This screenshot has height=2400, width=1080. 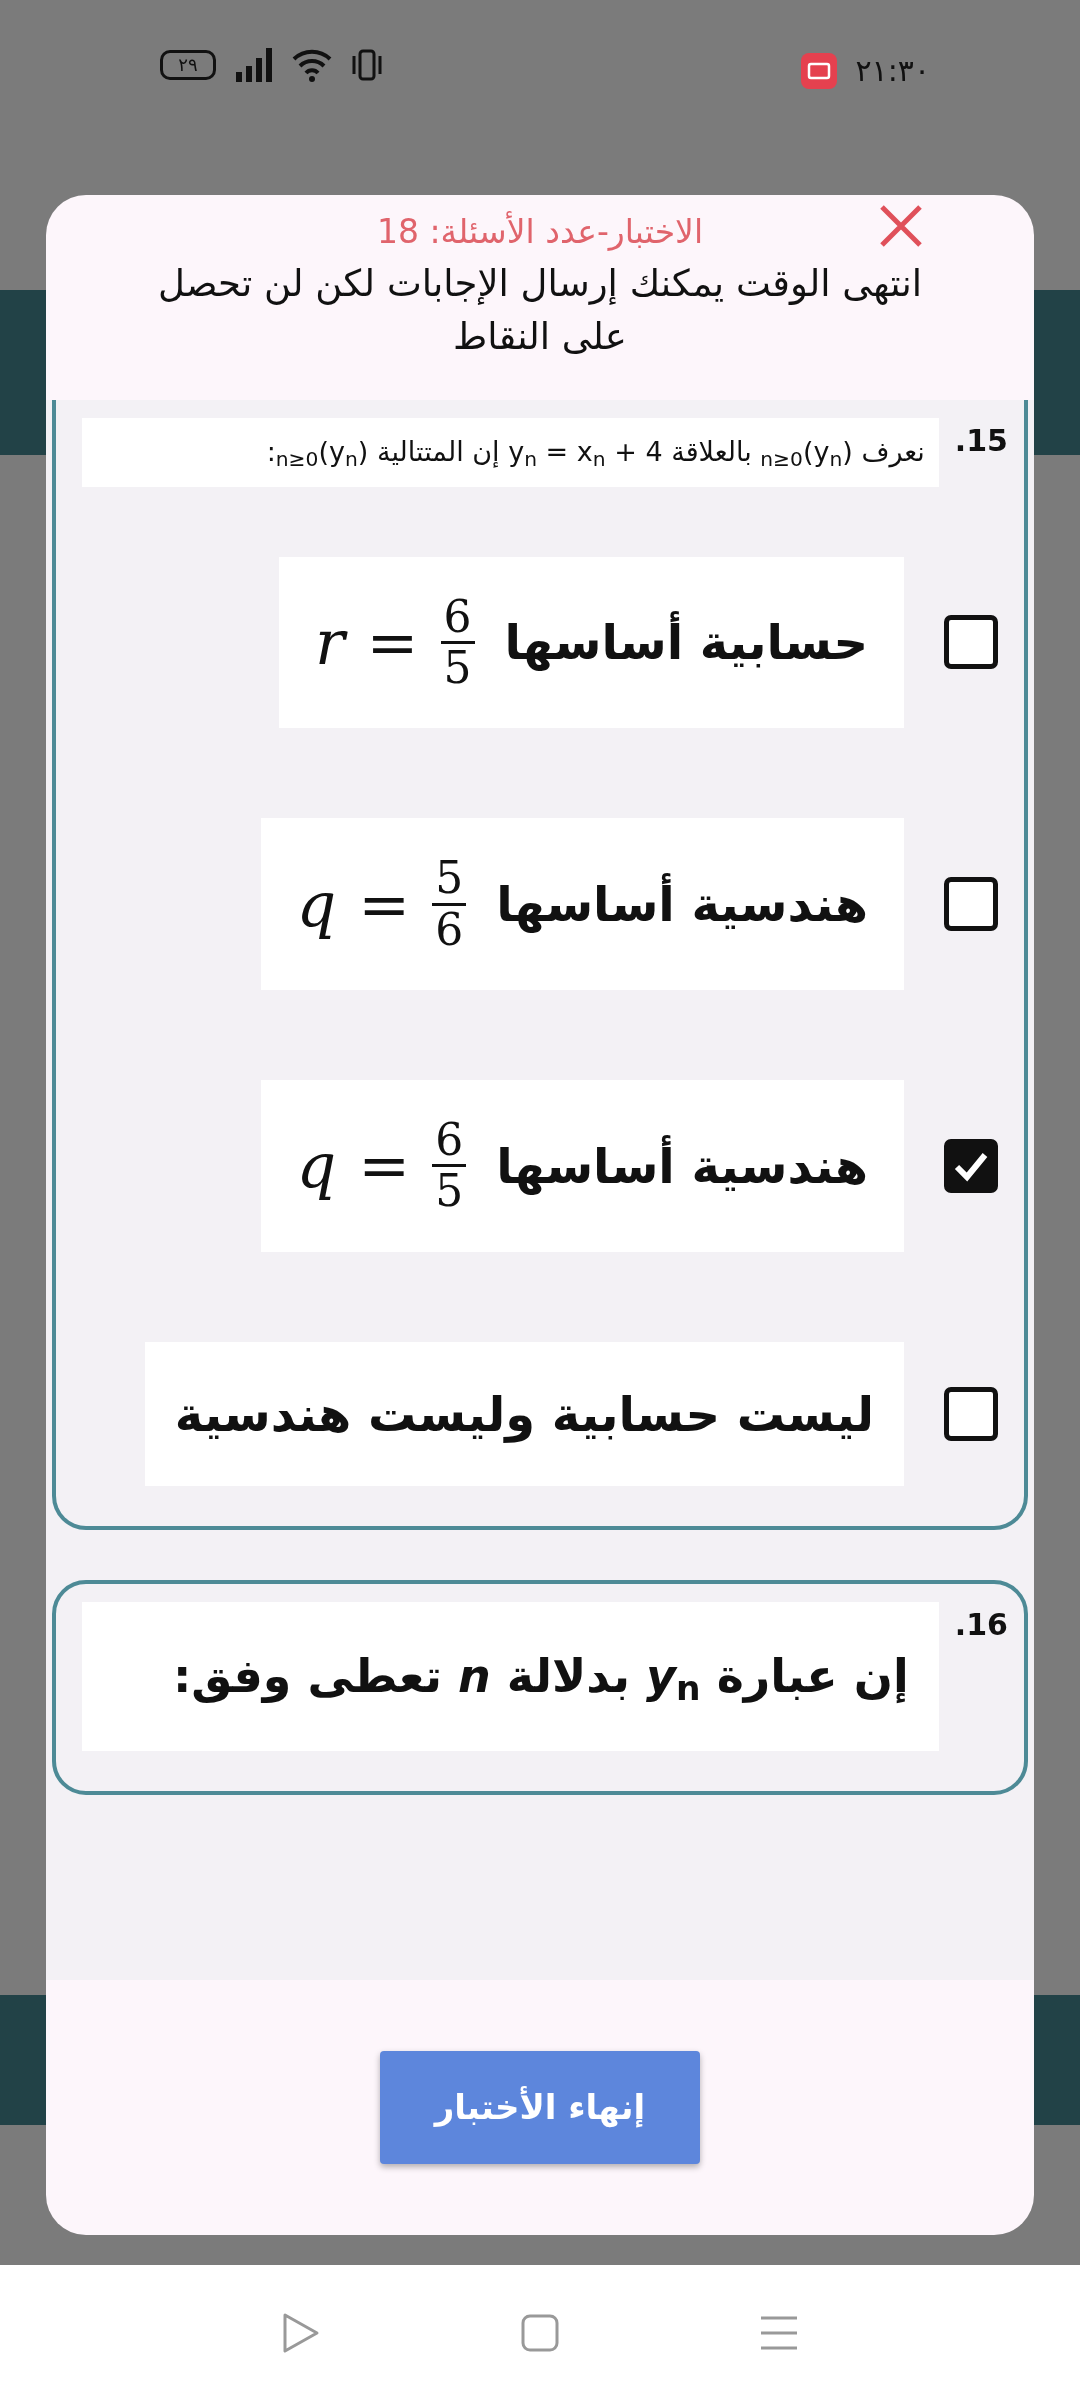 What do you see at coordinates (540, 310) in the screenshot?
I see `dialog-message: انتهى الوقت يمكنك إرسال الإجابات لكن لن تحصل على النقاط` at bounding box center [540, 310].